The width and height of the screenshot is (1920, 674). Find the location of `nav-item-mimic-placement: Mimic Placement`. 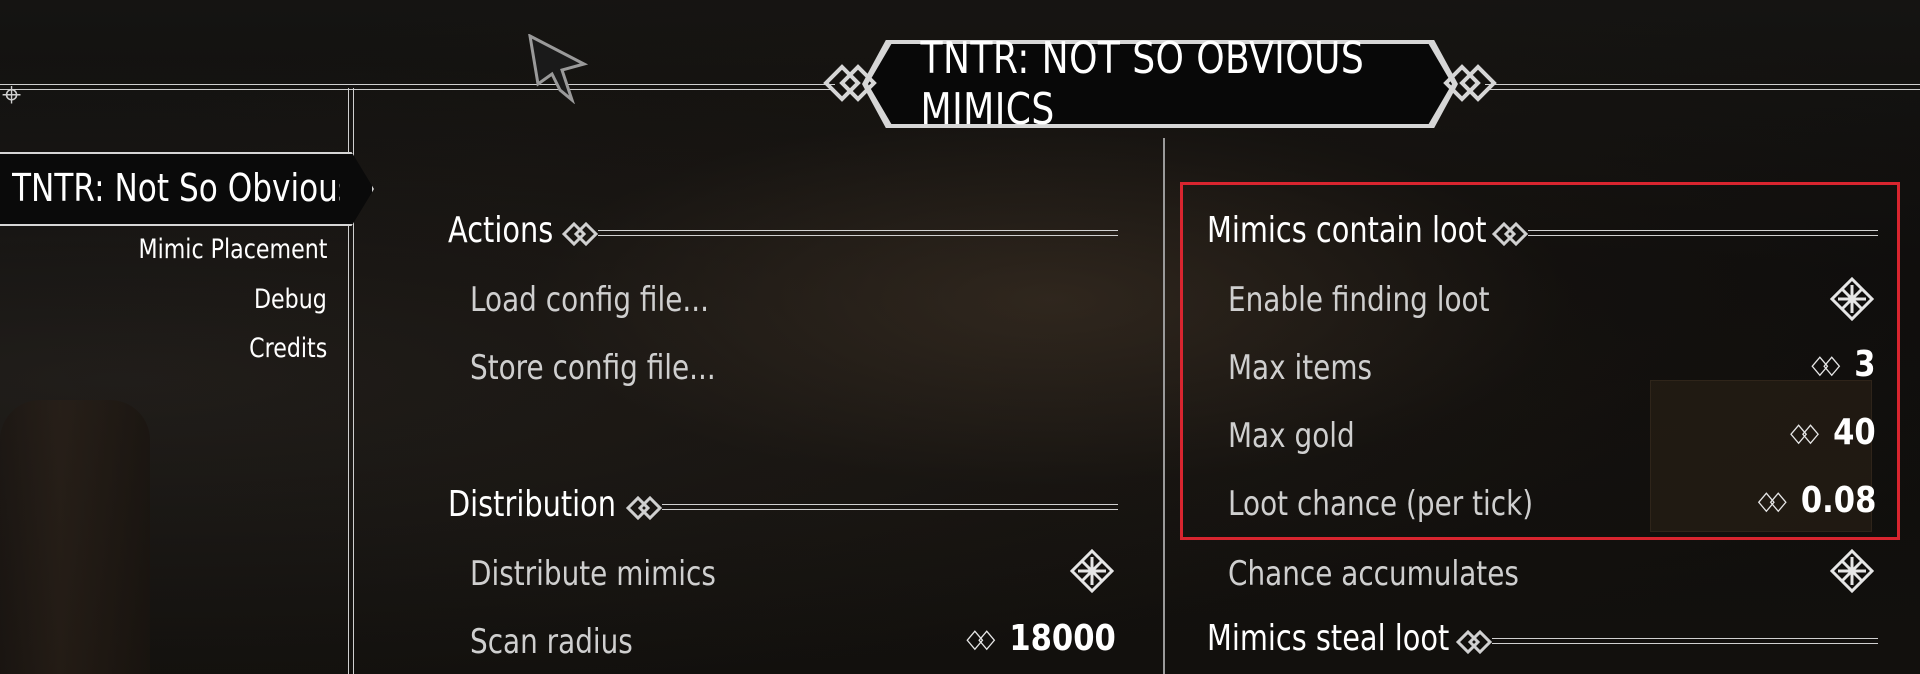

nav-item-mimic-placement: Mimic Placement is located at coordinates (232, 249).